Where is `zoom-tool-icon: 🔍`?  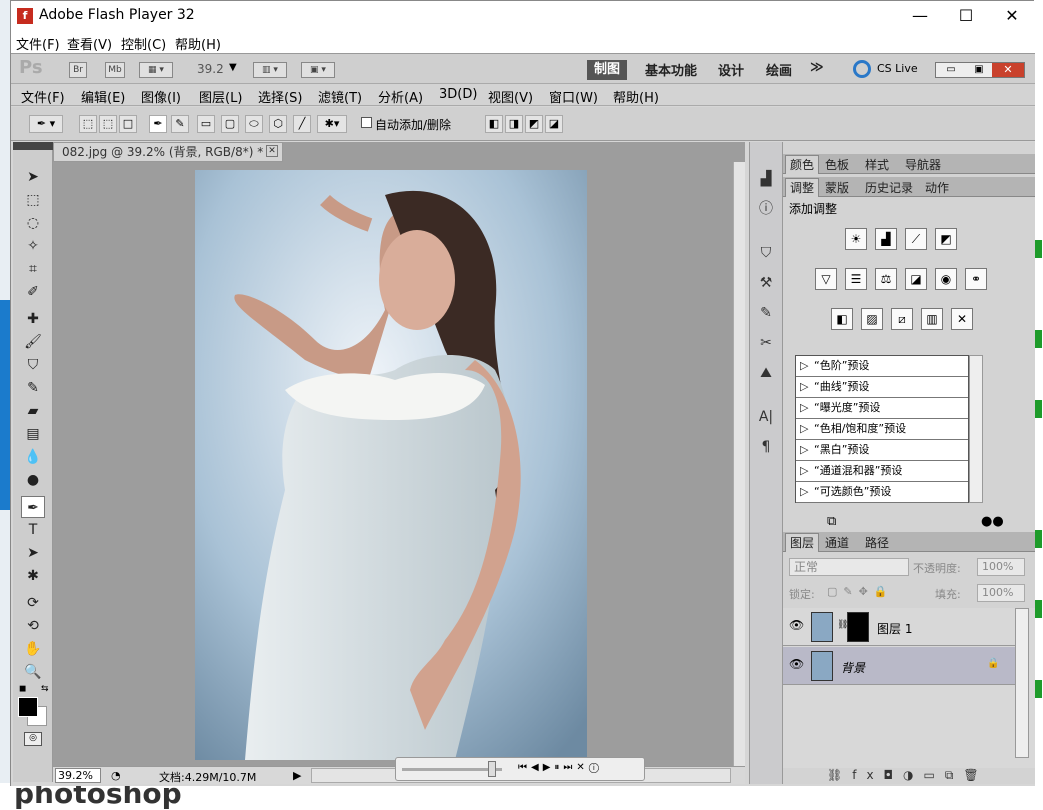
zoom-tool-icon: 🔍 is located at coordinates (33, 672).